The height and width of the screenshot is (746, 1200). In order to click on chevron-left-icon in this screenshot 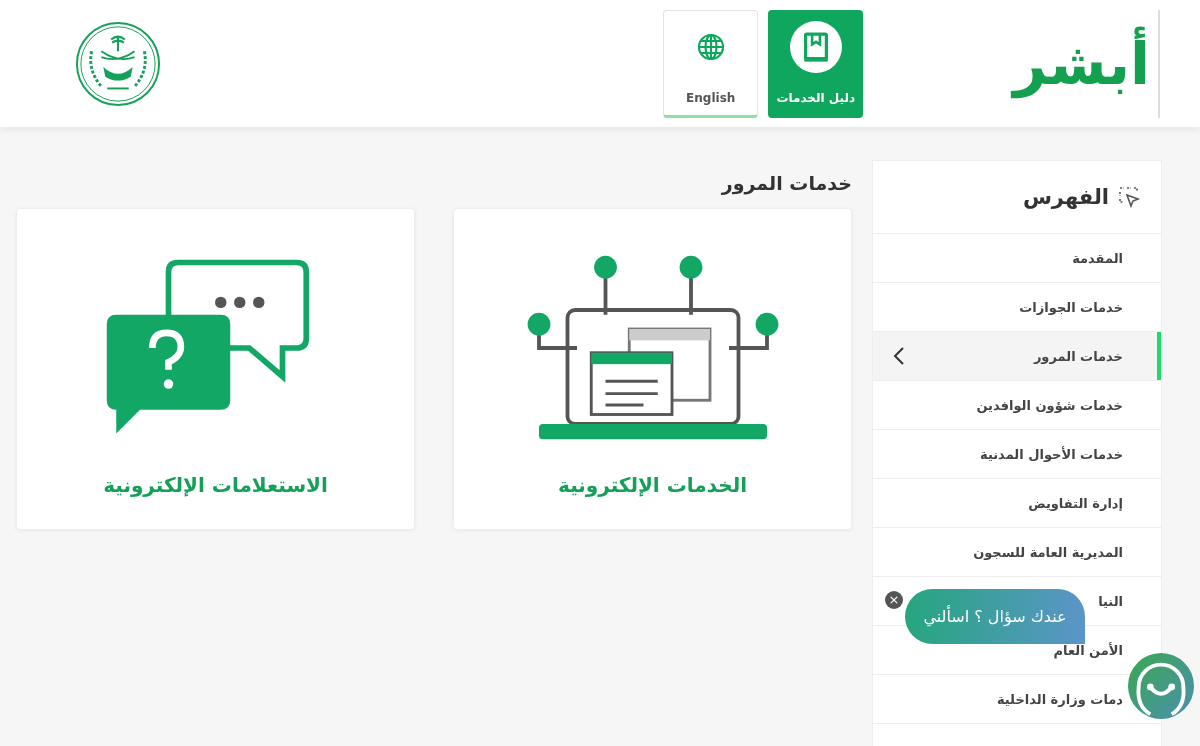, I will do `click(899, 356)`.